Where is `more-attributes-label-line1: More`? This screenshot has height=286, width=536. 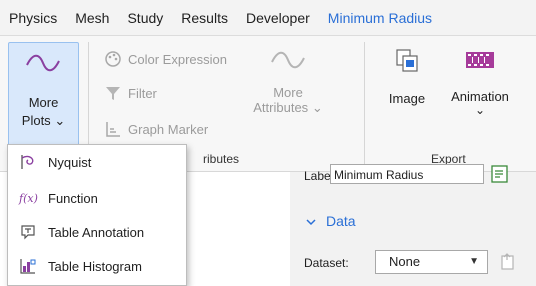
more-attributes-label-line1: More is located at coordinates (288, 92).